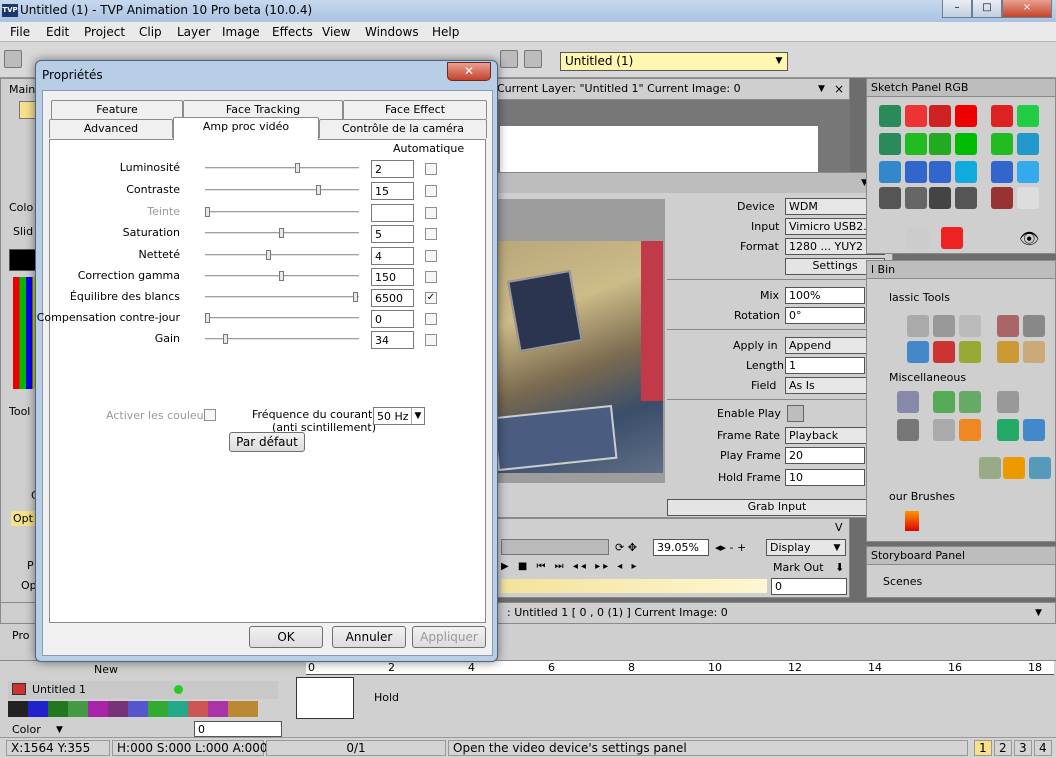  What do you see at coordinates (983, 748) in the screenshot?
I see `page-1-button: 1` at bounding box center [983, 748].